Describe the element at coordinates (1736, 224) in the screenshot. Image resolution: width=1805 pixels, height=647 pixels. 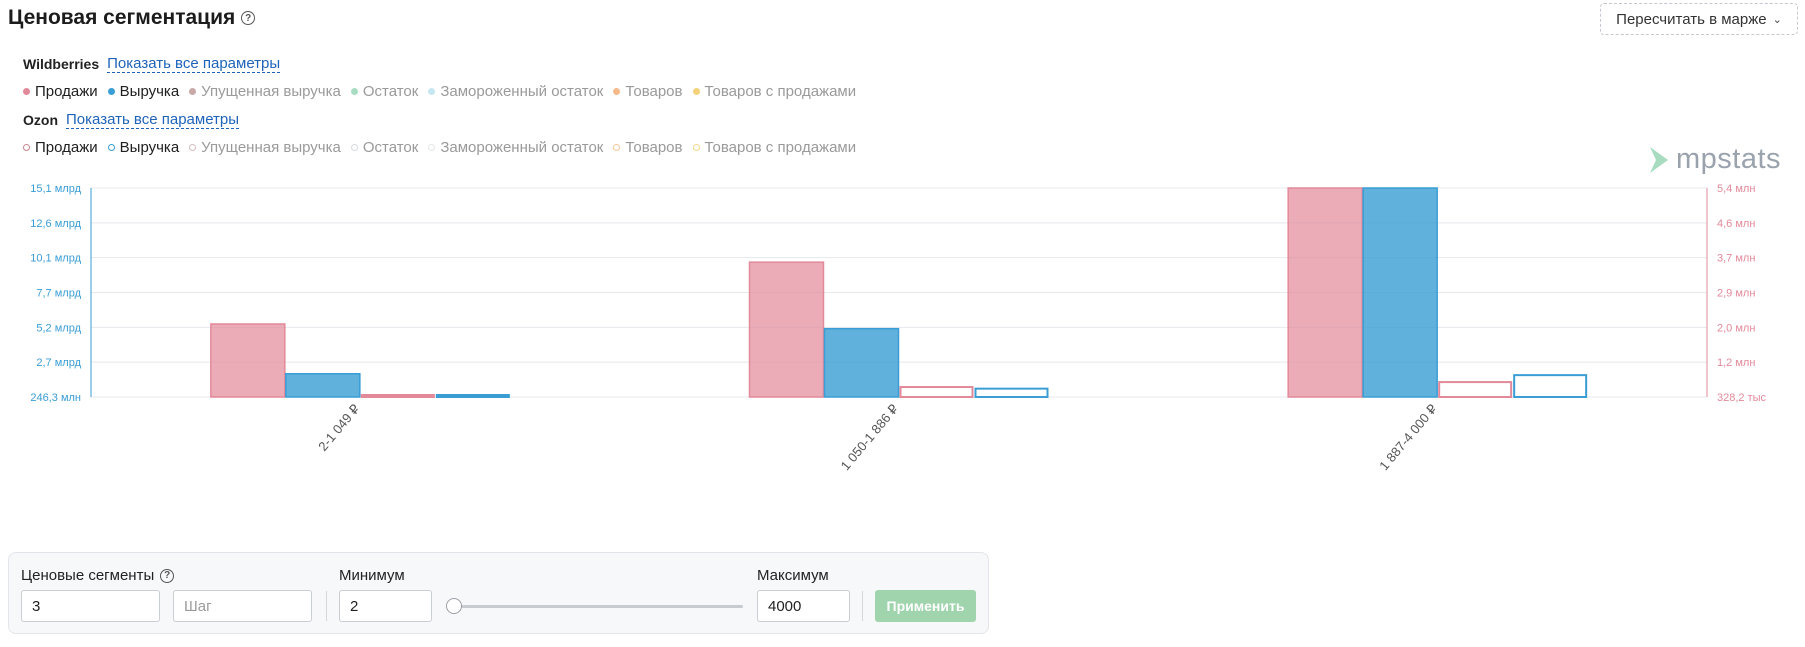
I see `right-axis-tick-label: 4,6 млн` at that location.